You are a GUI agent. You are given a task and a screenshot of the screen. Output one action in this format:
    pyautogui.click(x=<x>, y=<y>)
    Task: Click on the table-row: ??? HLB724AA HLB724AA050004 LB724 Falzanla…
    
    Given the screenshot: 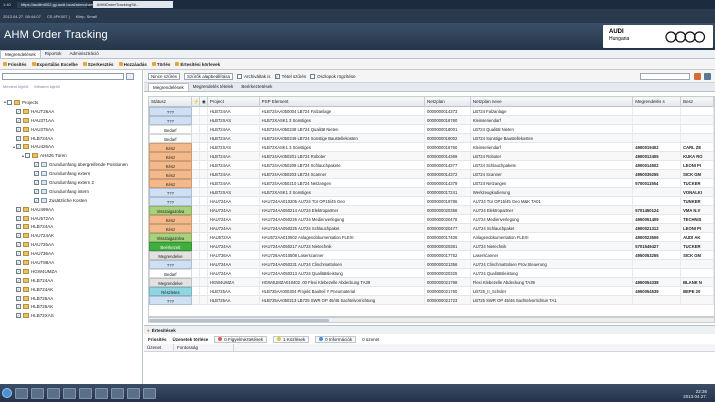 What is the action you would take?
    pyautogui.click(x=431, y=111)
    